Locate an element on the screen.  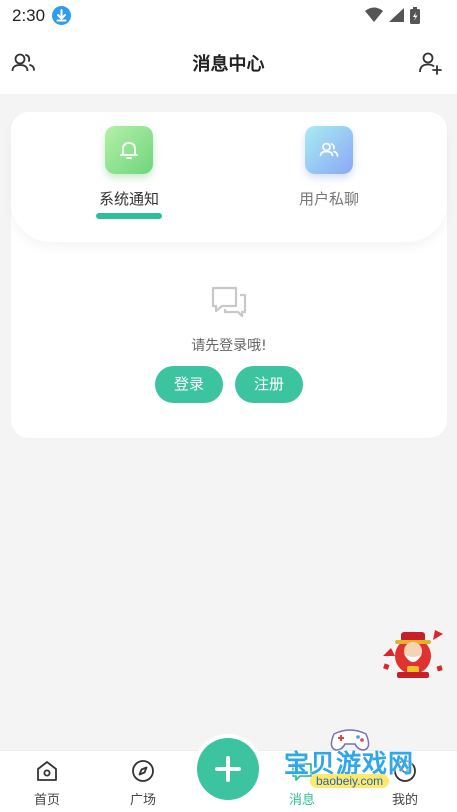
status-time: 2:30 is located at coordinates (29, 15).